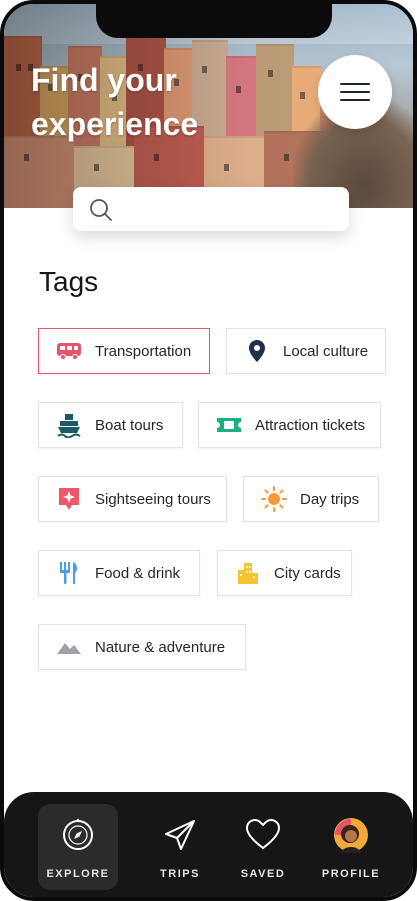  I want to click on tag-food-drink: Food & drink, so click(119, 573).